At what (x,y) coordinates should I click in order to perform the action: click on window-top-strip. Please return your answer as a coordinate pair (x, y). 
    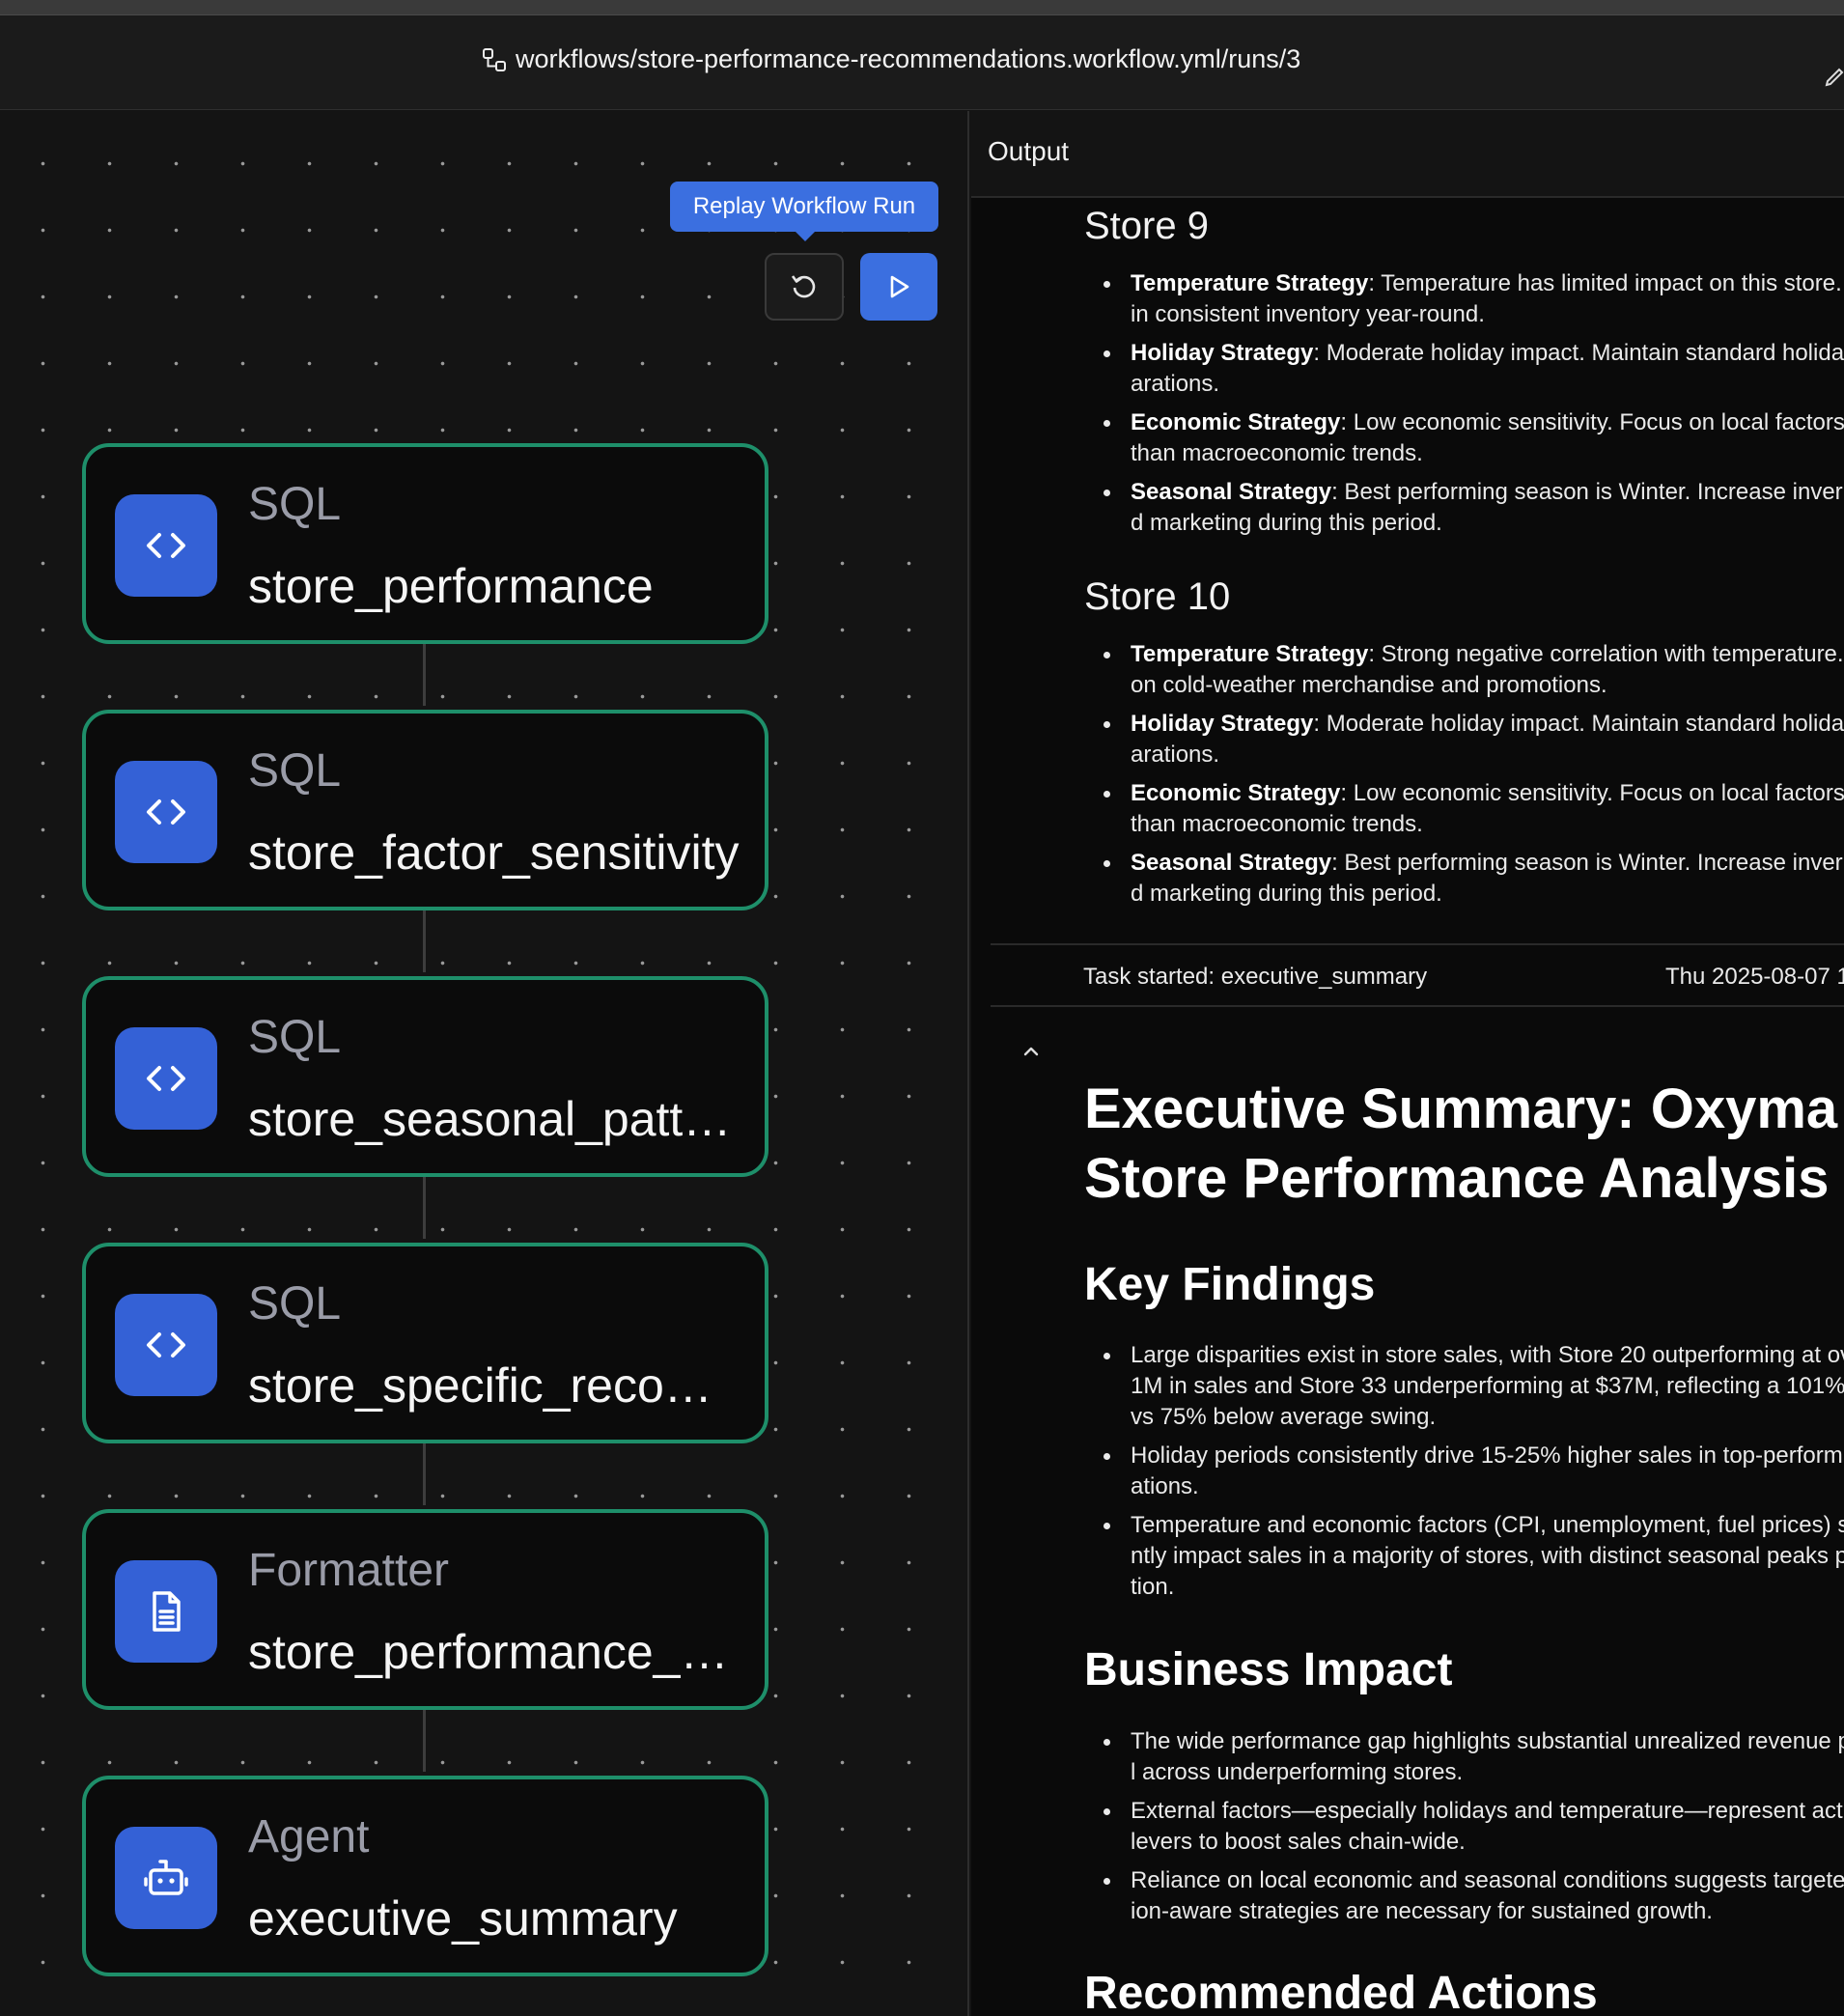
    Looking at the image, I should click on (922, 8).